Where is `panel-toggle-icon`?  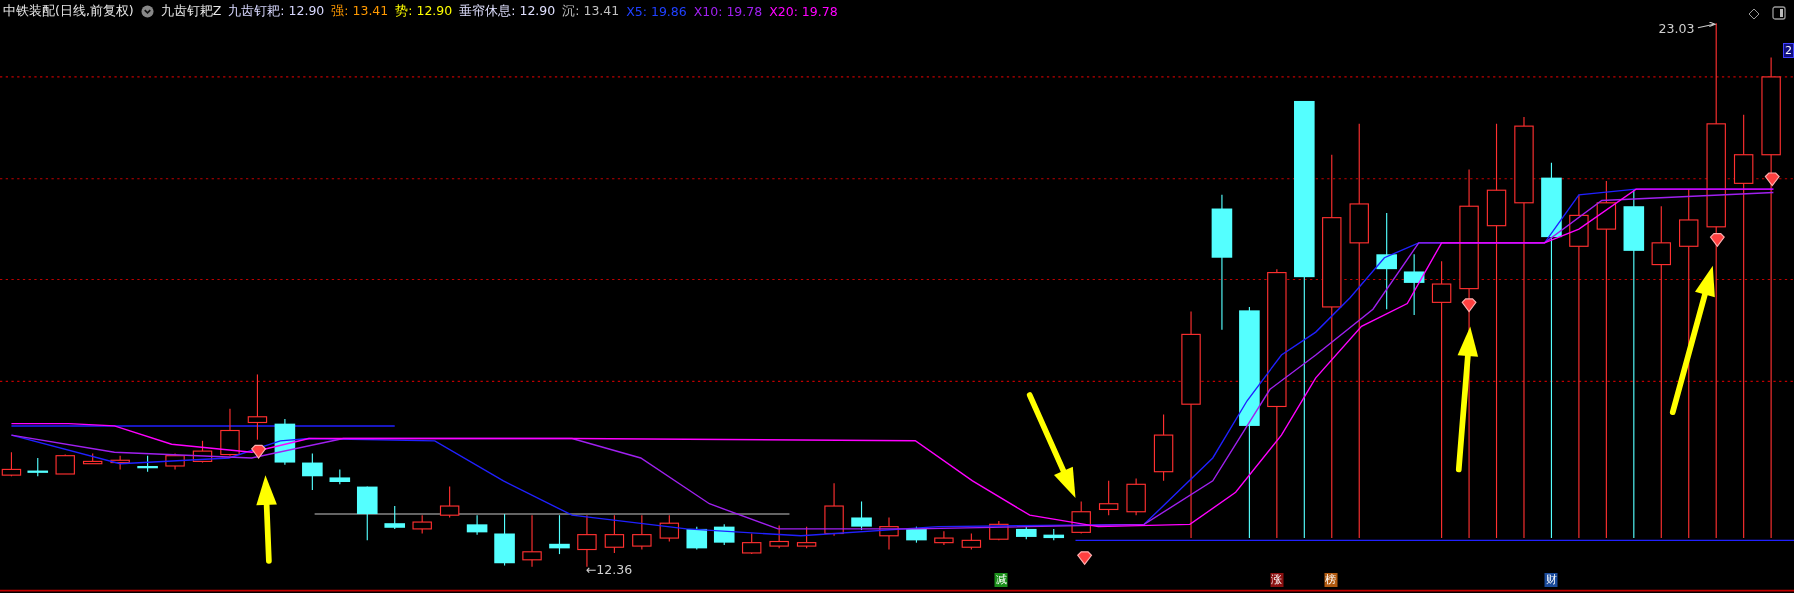 panel-toggle-icon is located at coordinates (1779, 13).